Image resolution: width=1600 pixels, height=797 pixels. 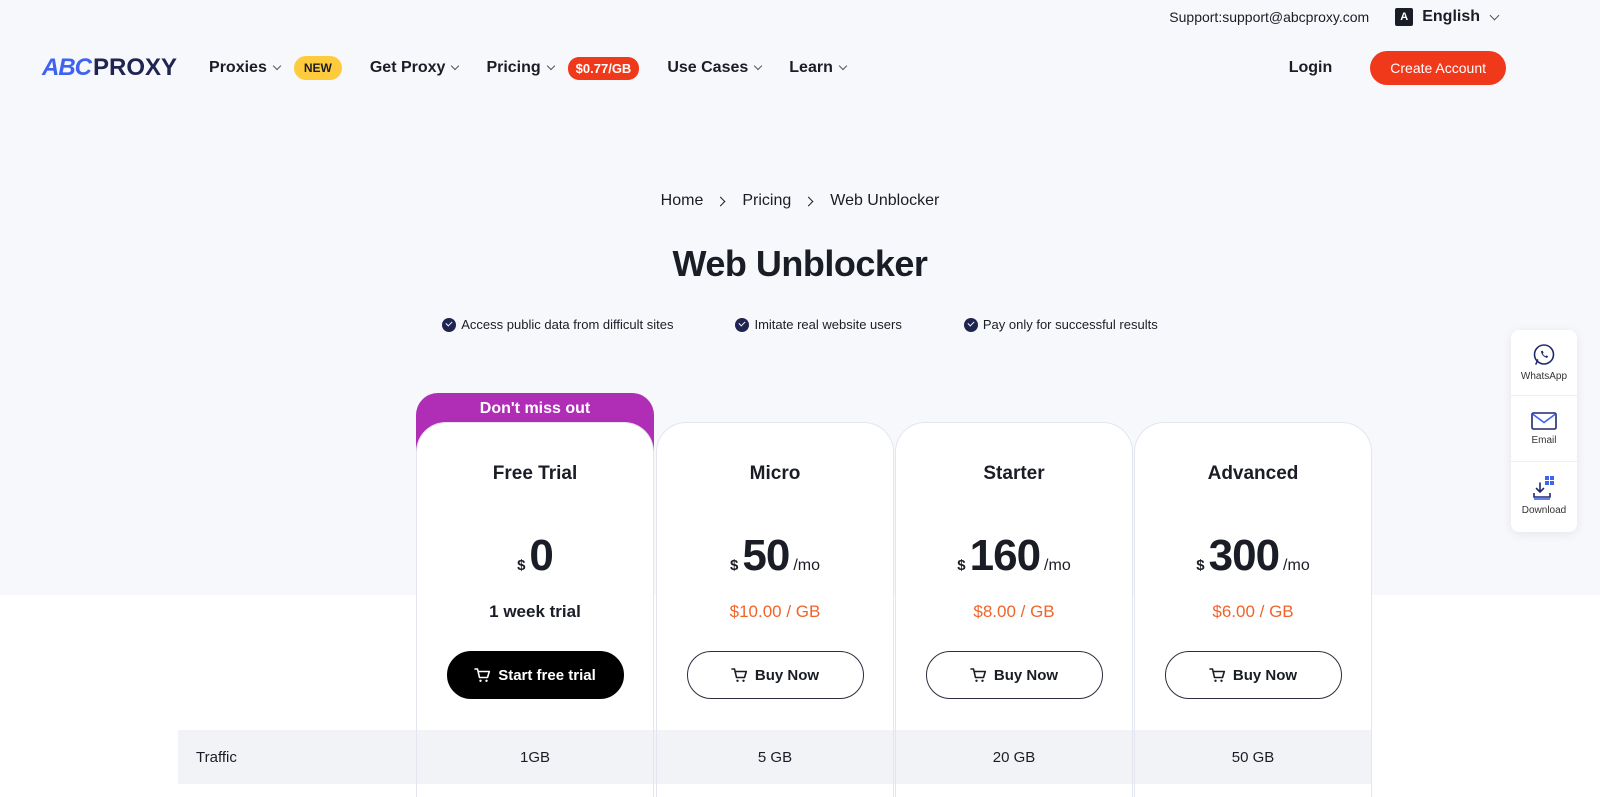 I want to click on traffic-value: 5 GB, so click(x=775, y=757).